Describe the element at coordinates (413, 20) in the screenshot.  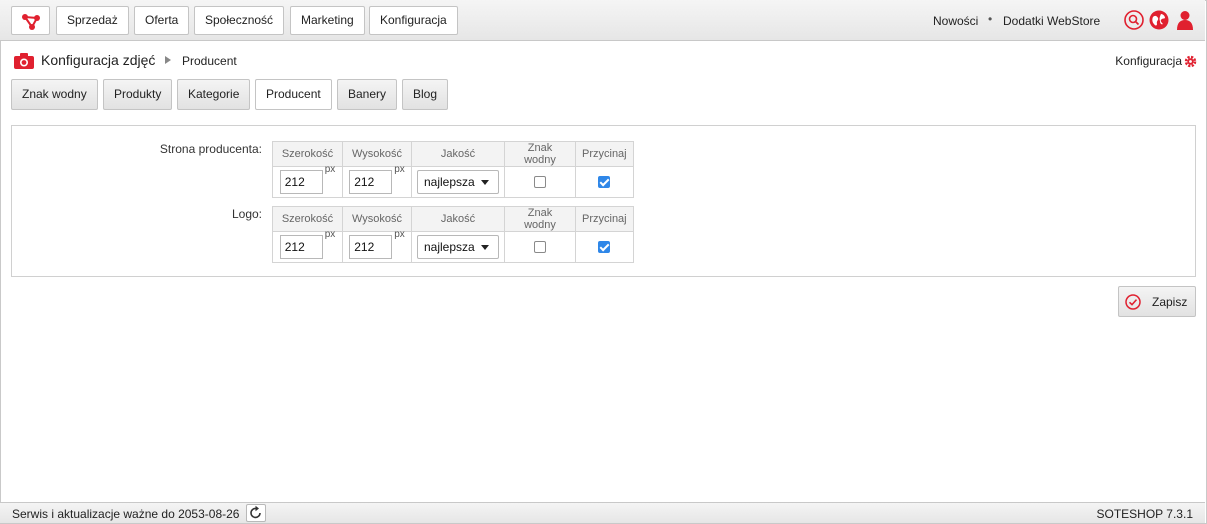
I see `nav-configuration-button: Konfiguracja` at that location.